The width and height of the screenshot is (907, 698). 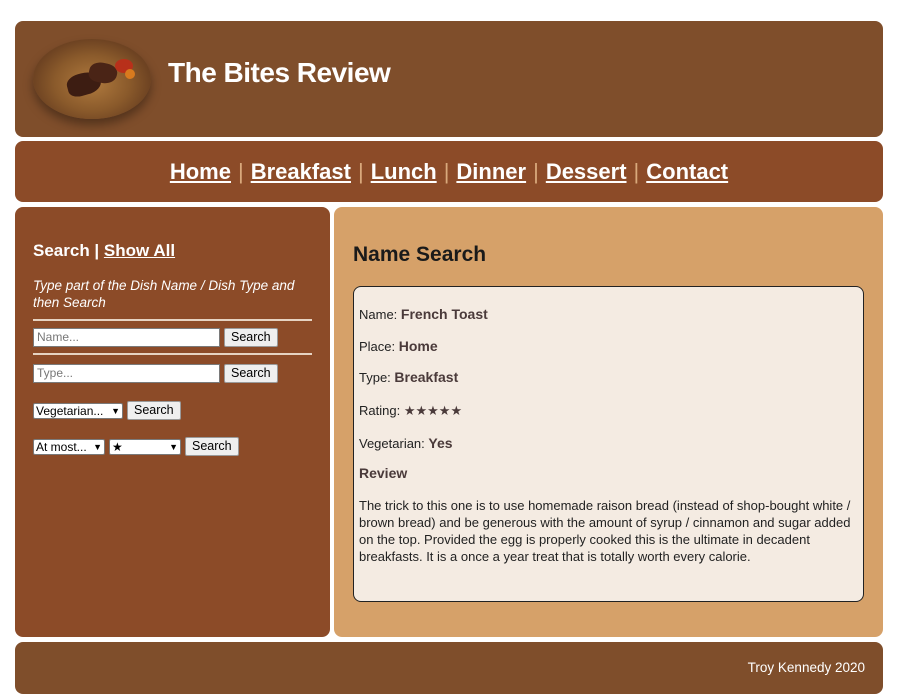 What do you see at coordinates (433, 410) in the screenshot?
I see `star-rating-icon: ★★★★★` at bounding box center [433, 410].